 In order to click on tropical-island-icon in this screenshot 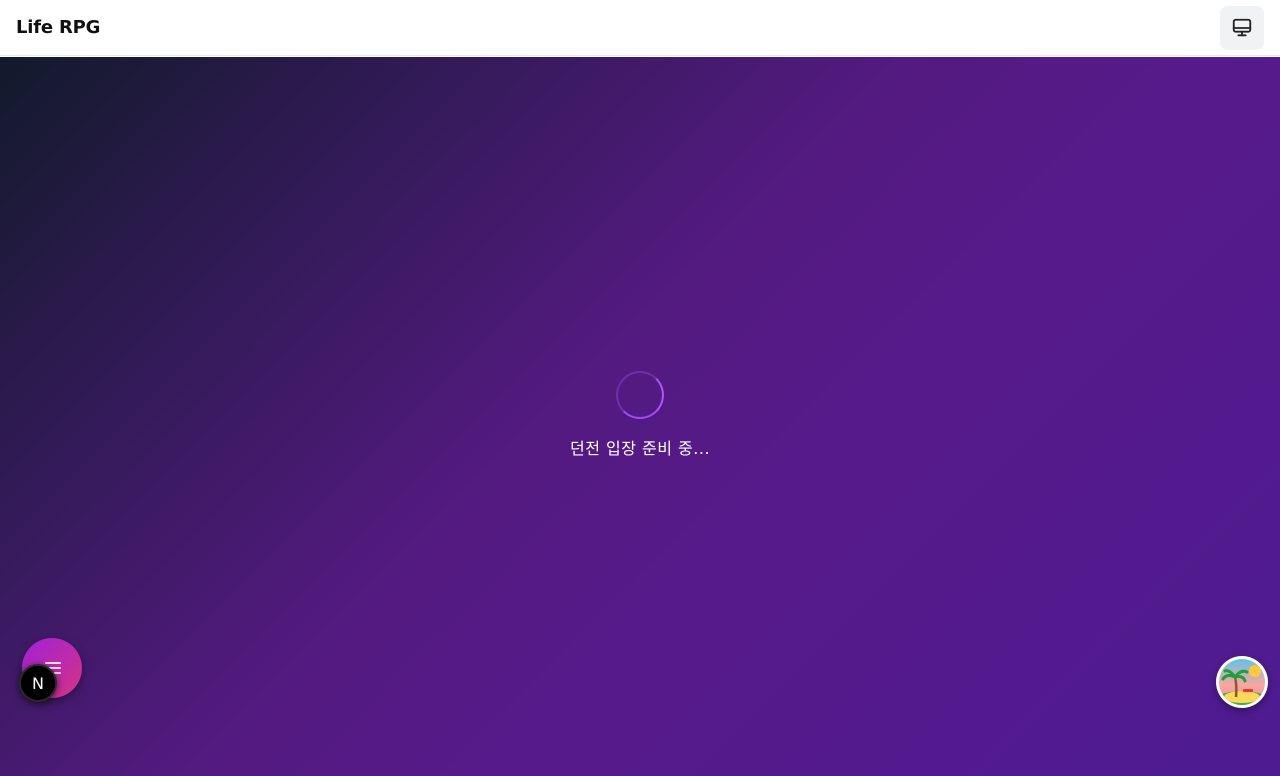, I will do `click(1242, 682)`.